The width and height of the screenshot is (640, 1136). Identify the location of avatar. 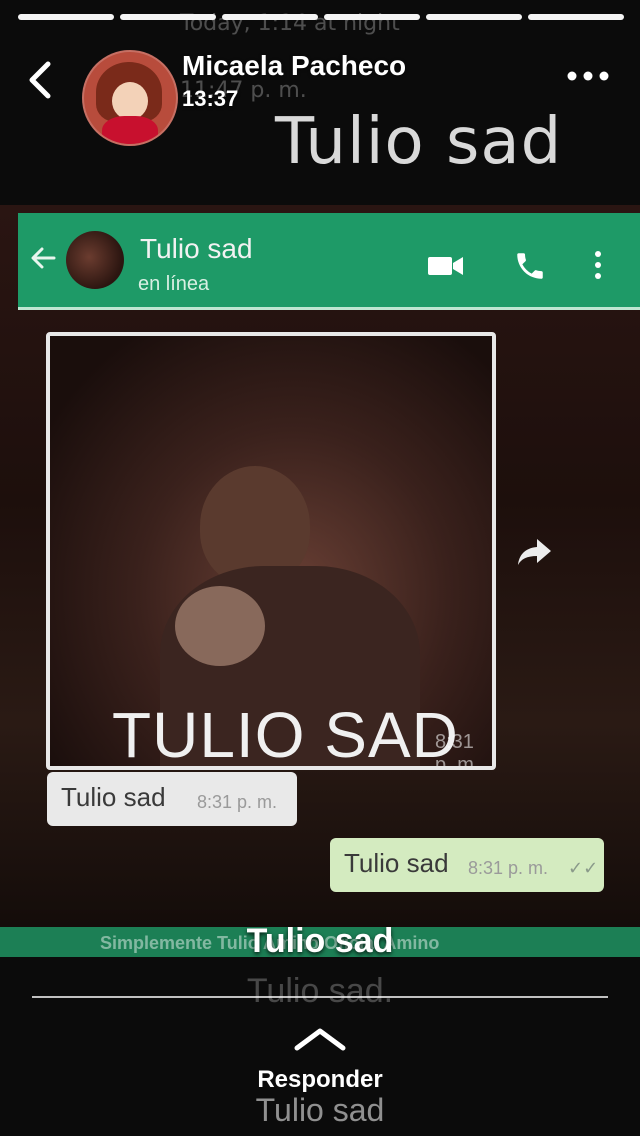
(130, 98).